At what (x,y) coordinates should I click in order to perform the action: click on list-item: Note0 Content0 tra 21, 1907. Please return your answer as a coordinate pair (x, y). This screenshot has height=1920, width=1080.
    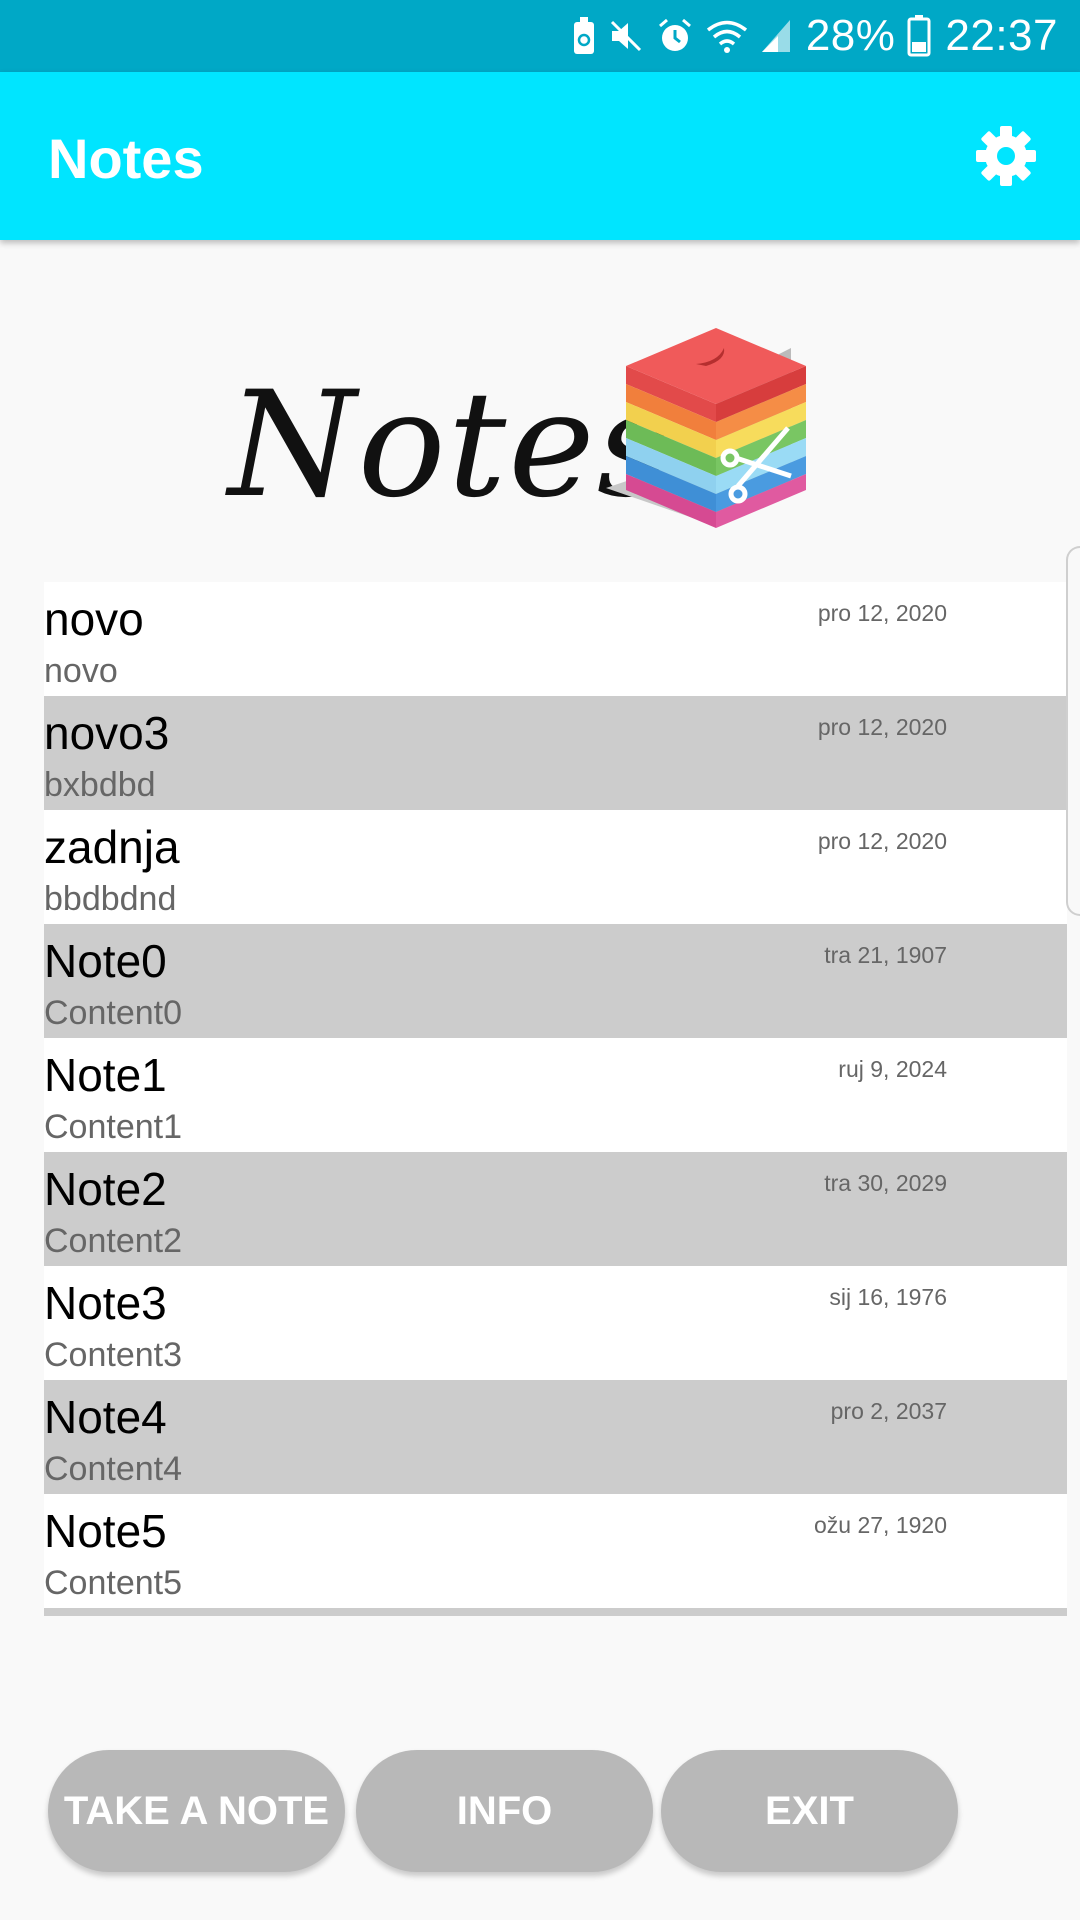
    Looking at the image, I should click on (555, 981).